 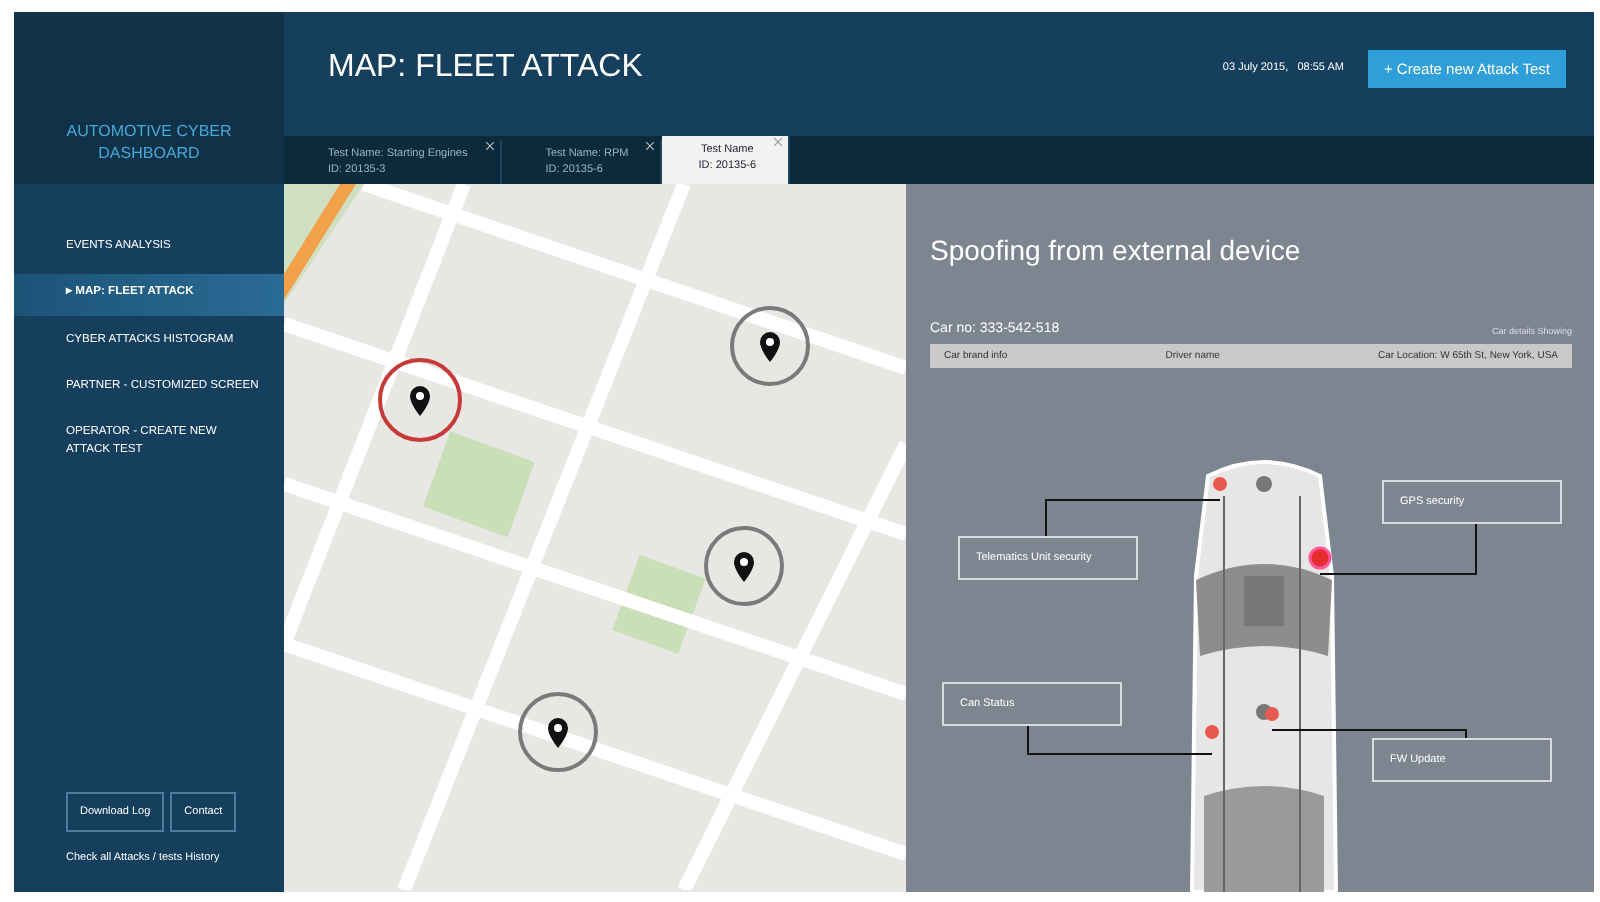 I want to click on panel-title: Spoofing from external device, so click(x=1116, y=250).